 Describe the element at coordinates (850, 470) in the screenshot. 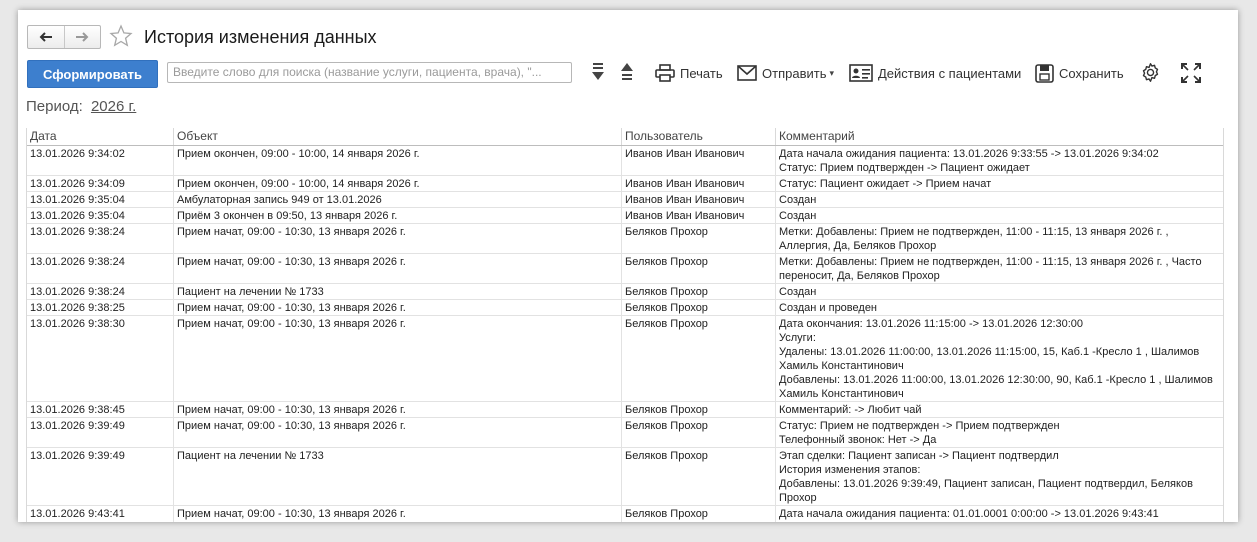

I see `comment-line: История изменения этапов:` at that location.